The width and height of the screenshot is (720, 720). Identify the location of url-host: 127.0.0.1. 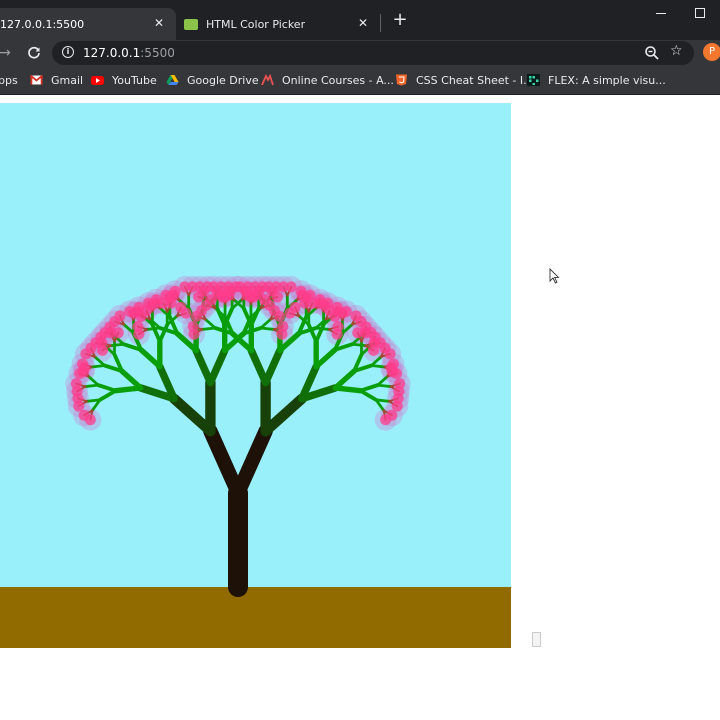
(112, 53).